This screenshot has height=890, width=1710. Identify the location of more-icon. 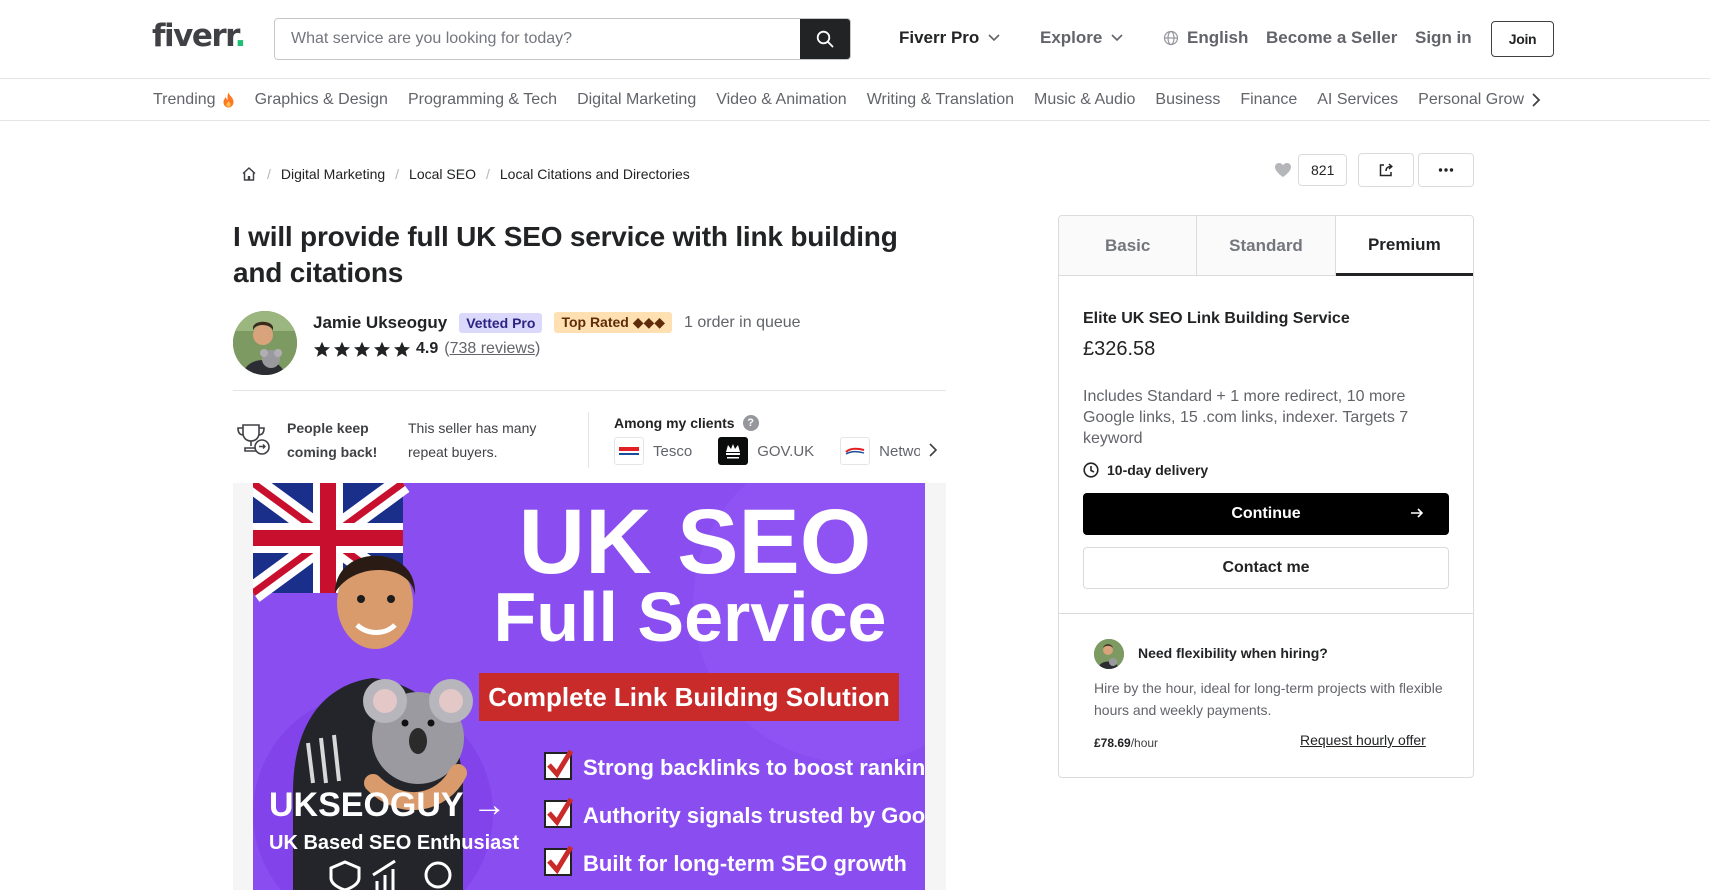
(1446, 170).